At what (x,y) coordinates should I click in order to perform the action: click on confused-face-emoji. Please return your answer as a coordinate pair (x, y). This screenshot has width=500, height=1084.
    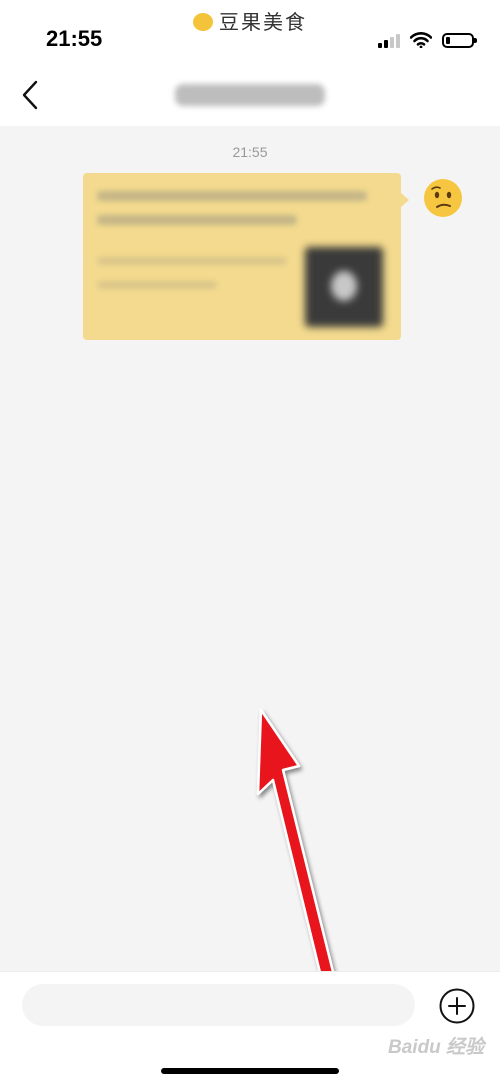
    Looking at the image, I should click on (443, 198).